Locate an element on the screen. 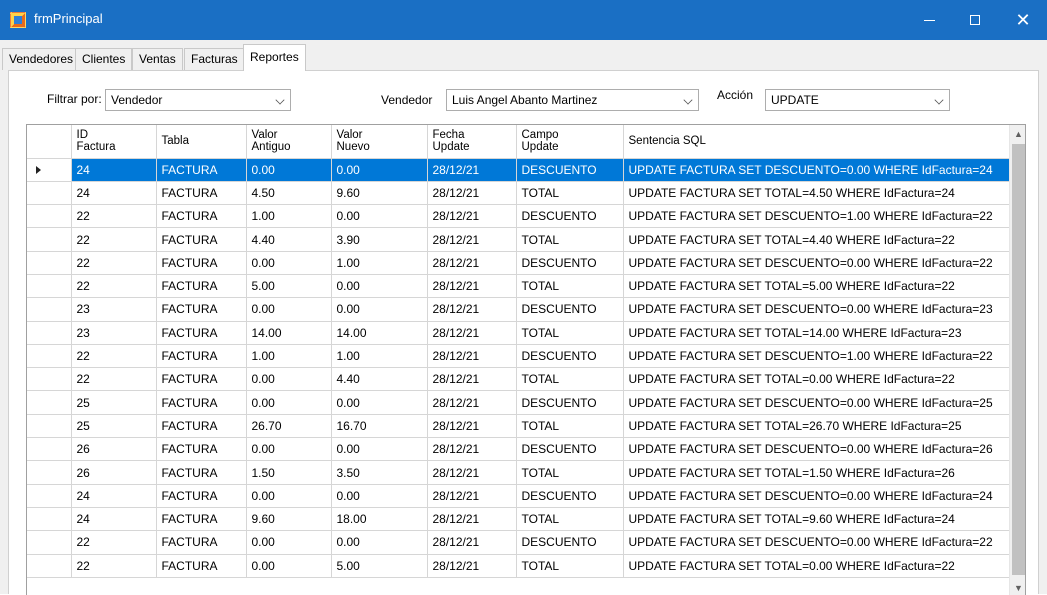 This screenshot has width=1047, height=595. col-header-tabla: Tabla is located at coordinates (201, 142).